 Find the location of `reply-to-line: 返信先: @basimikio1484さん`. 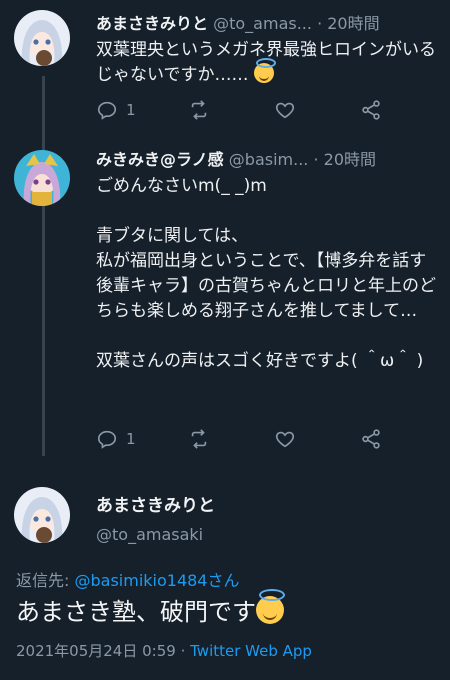

reply-to-line: 返信先: @basimikio1484さん is located at coordinates (127, 579).